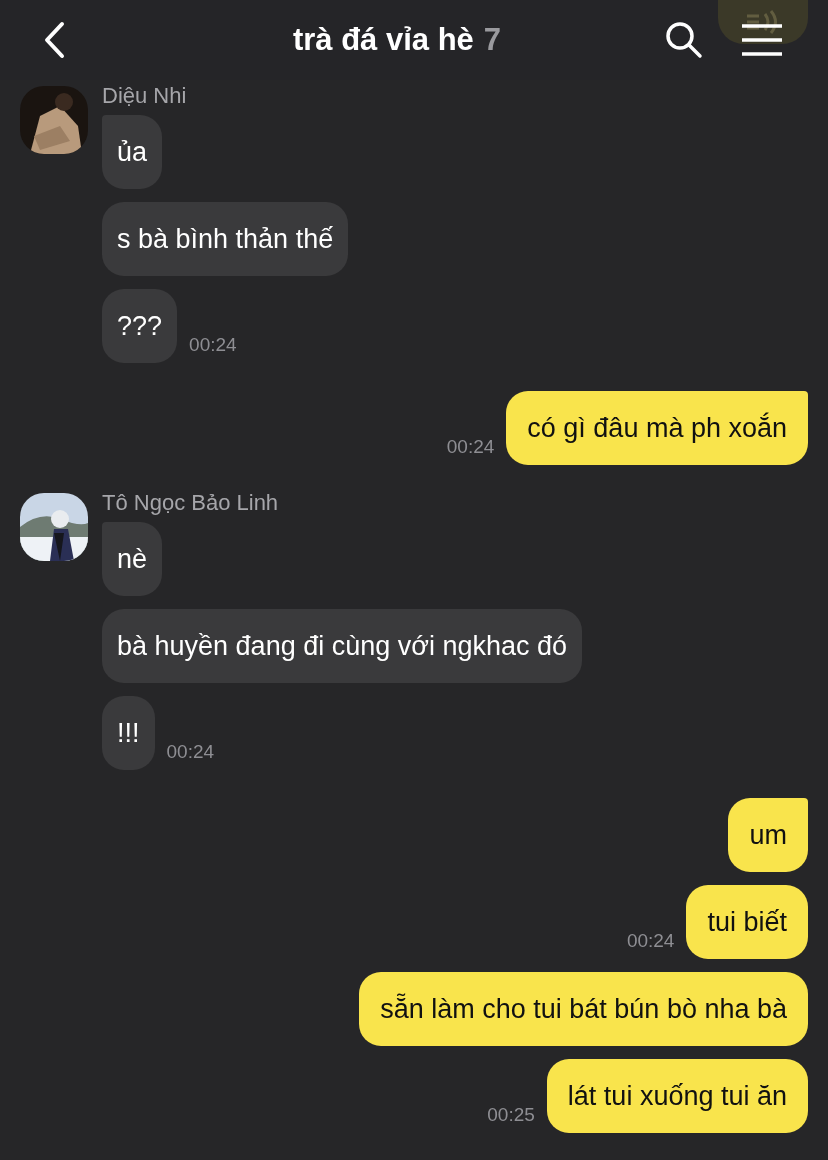  I want to click on chat-title: trà đá vỉa hè, so click(383, 39).